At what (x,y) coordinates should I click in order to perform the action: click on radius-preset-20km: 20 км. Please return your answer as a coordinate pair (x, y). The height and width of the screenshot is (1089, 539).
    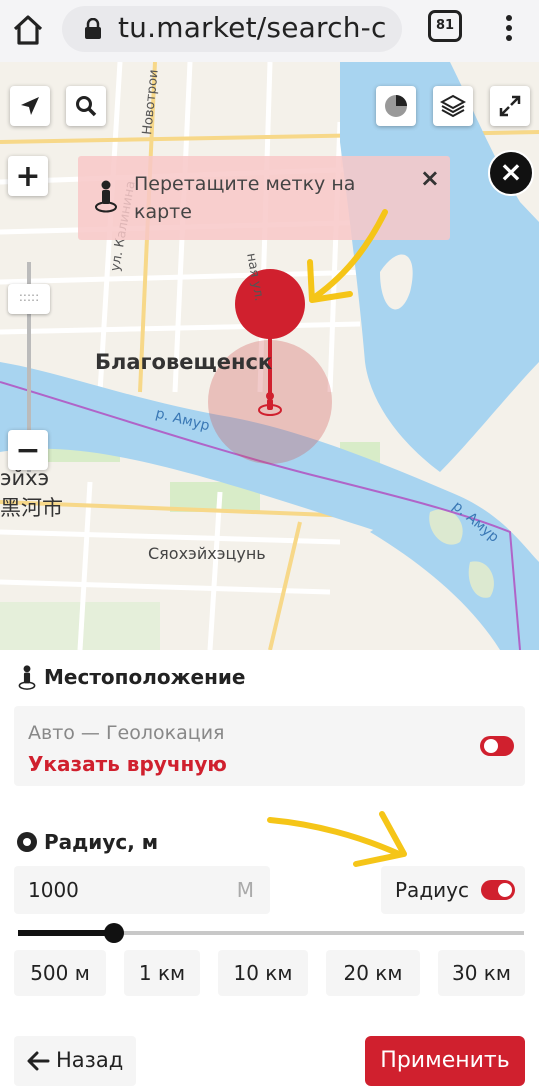
    Looking at the image, I should click on (373, 973).